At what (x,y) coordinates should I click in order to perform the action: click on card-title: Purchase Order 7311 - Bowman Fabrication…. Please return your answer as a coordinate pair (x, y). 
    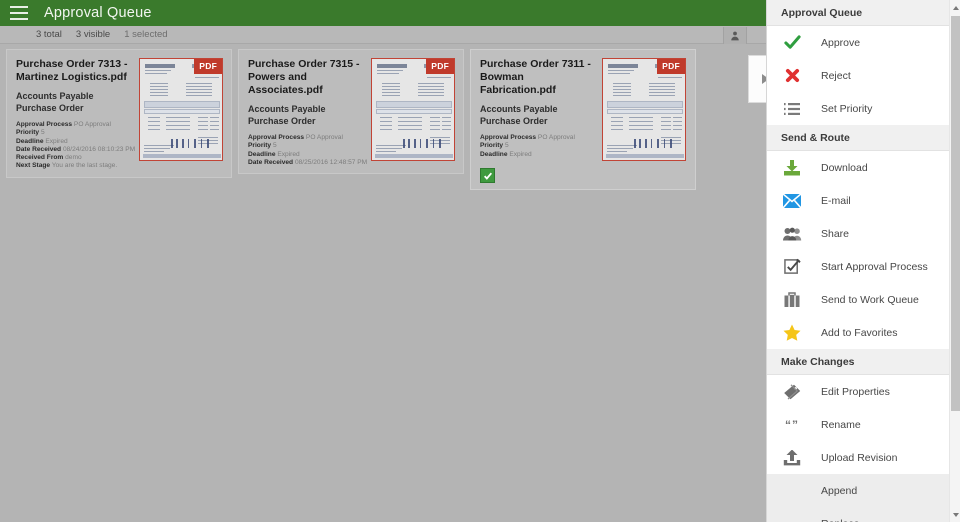
    Looking at the image, I should click on (535, 77).